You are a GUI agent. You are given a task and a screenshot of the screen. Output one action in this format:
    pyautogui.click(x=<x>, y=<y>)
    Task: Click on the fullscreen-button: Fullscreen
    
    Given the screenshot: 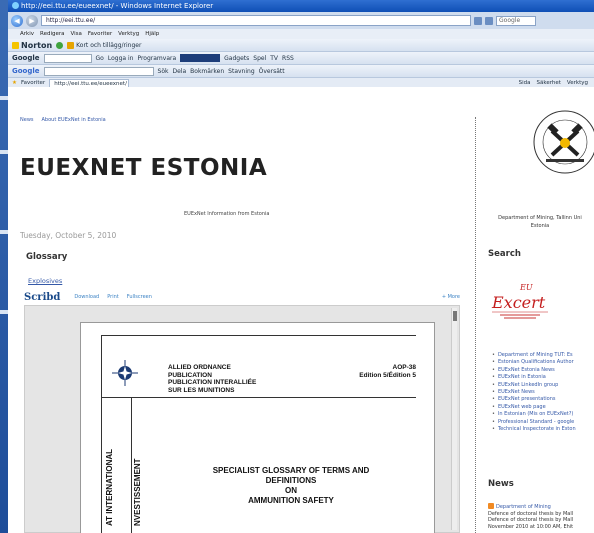 What is the action you would take?
    pyautogui.click(x=139, y=297)
    